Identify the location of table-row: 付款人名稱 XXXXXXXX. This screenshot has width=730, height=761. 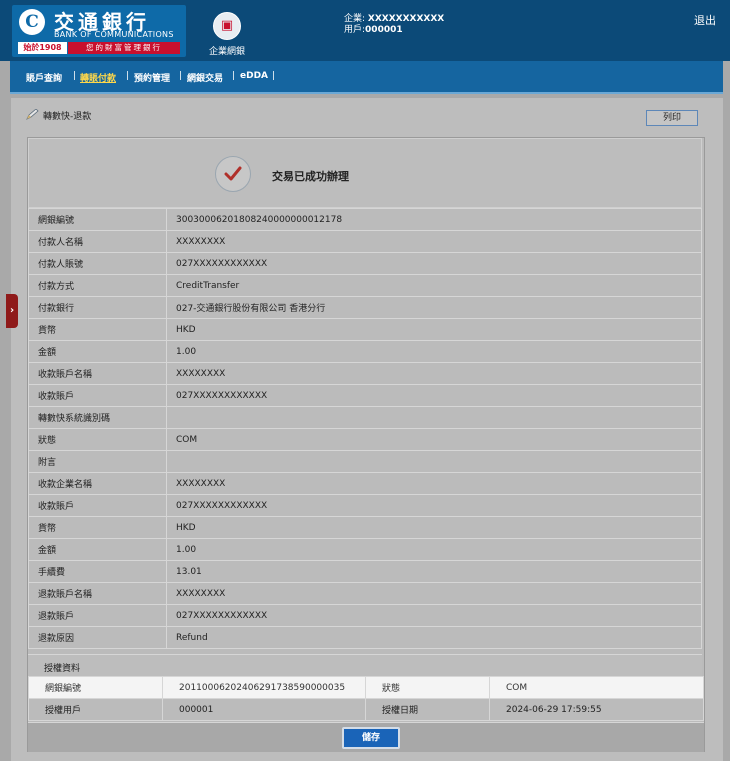
(365, 241).